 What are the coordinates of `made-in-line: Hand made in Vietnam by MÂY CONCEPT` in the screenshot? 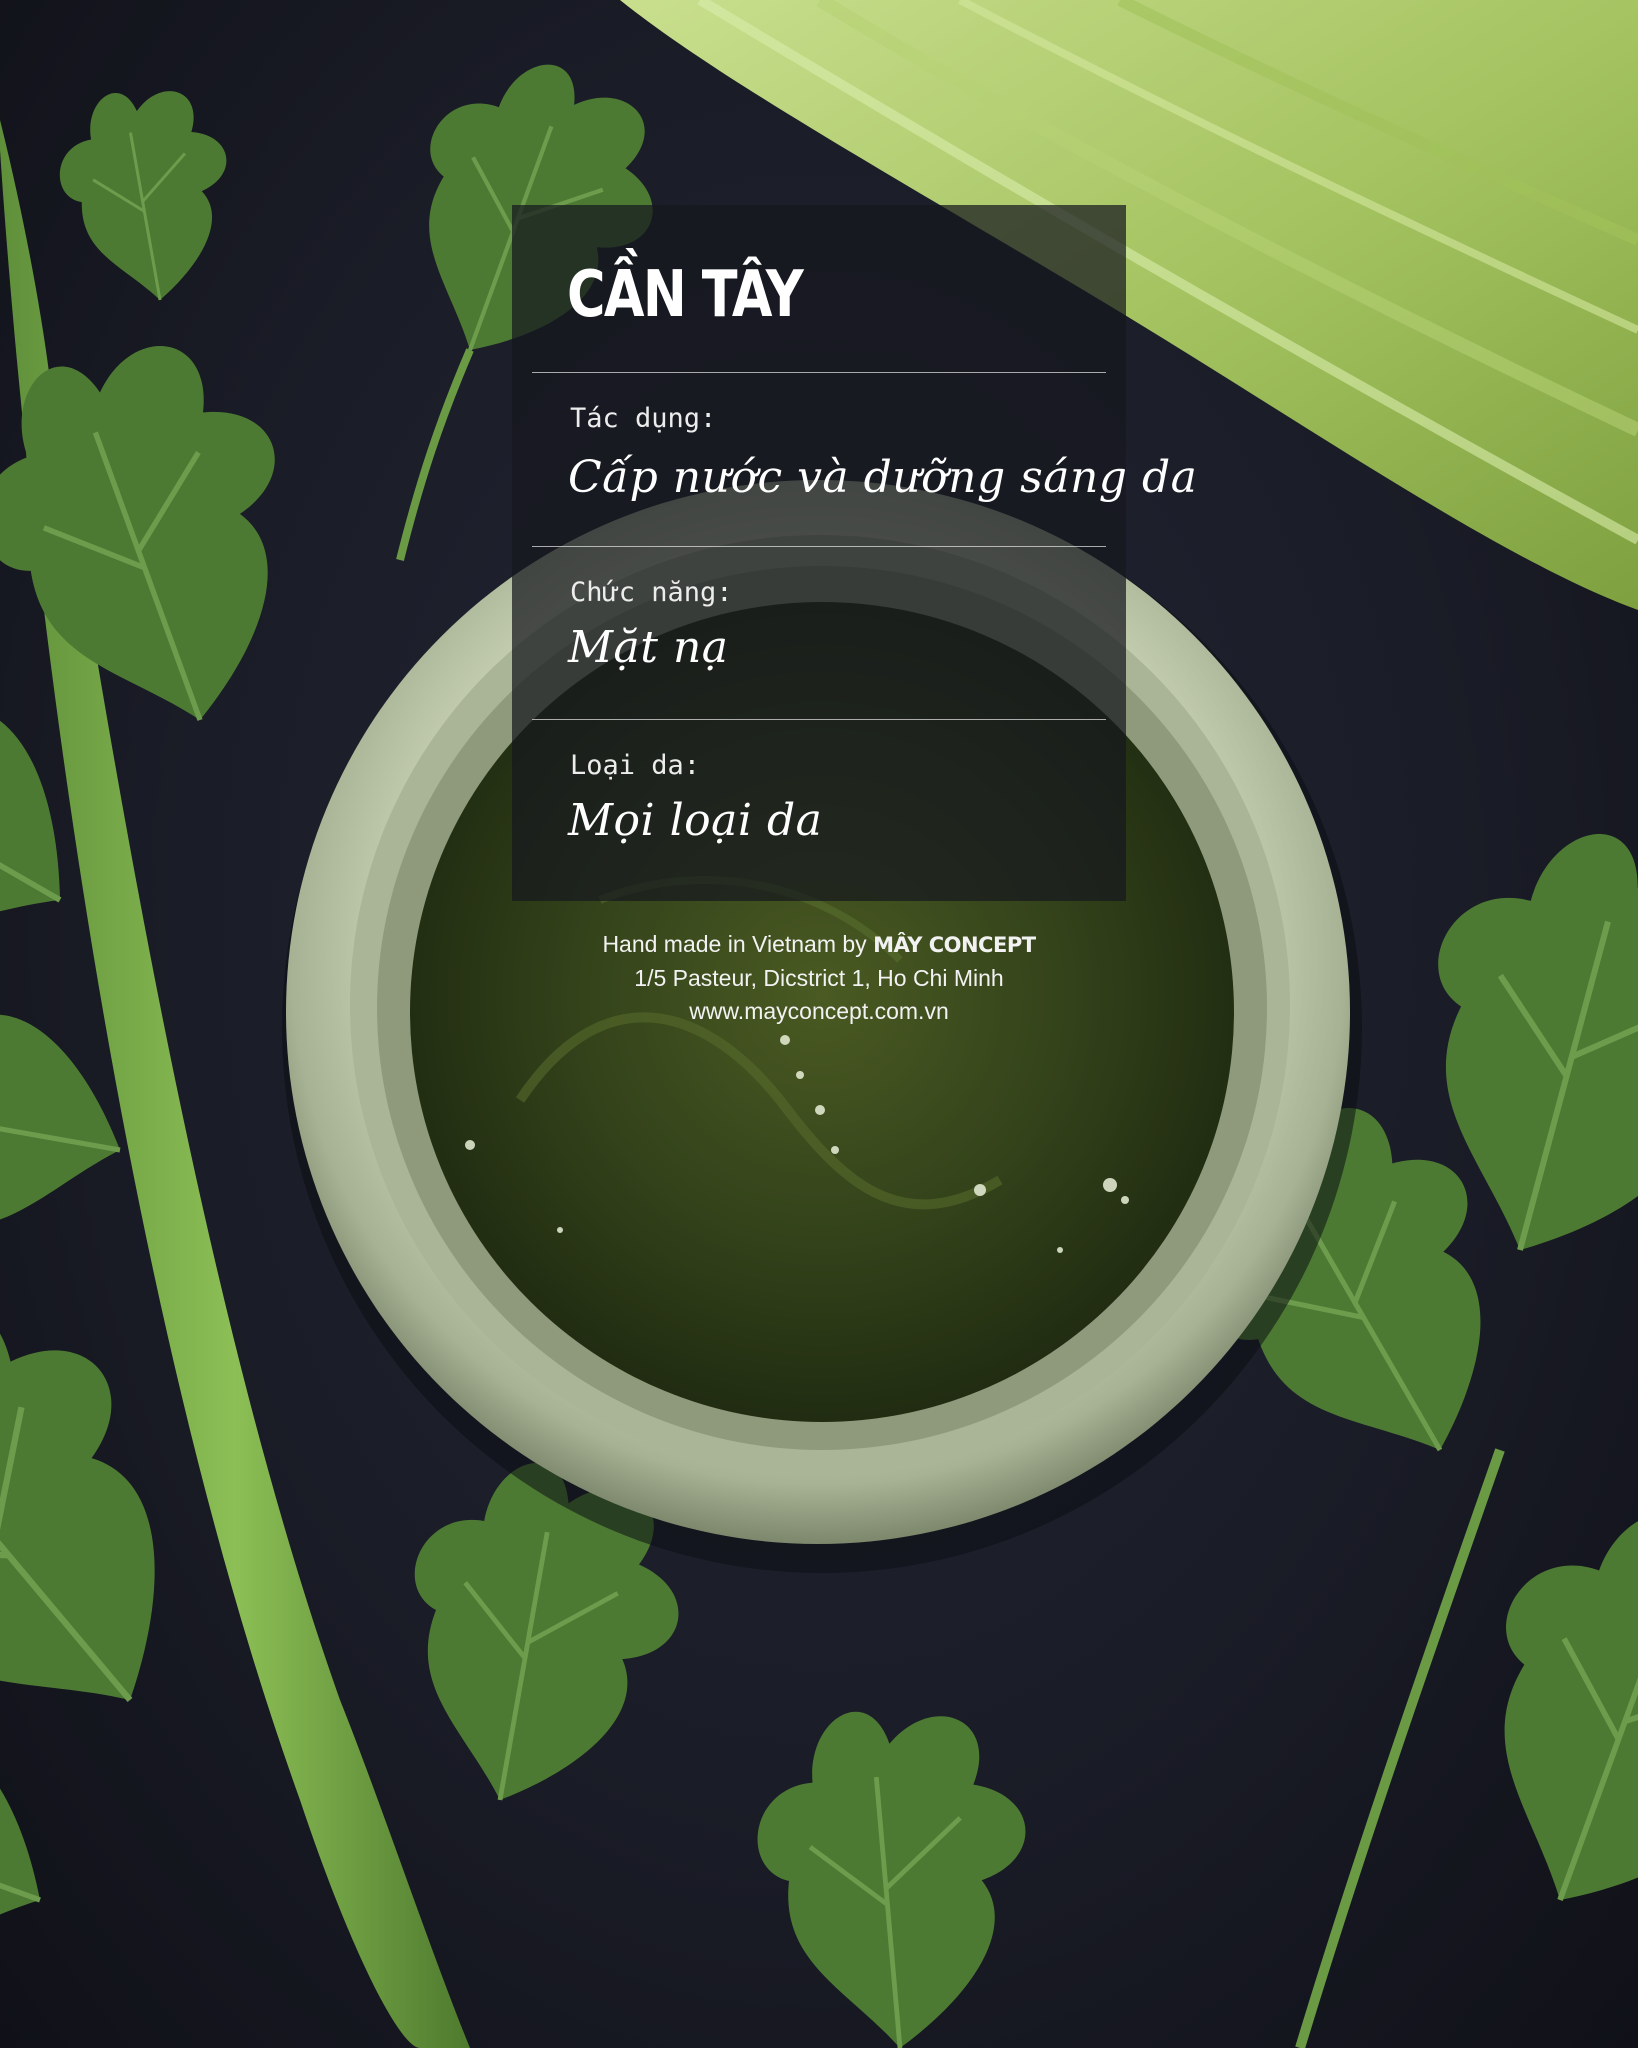 It's located at (819, 945).